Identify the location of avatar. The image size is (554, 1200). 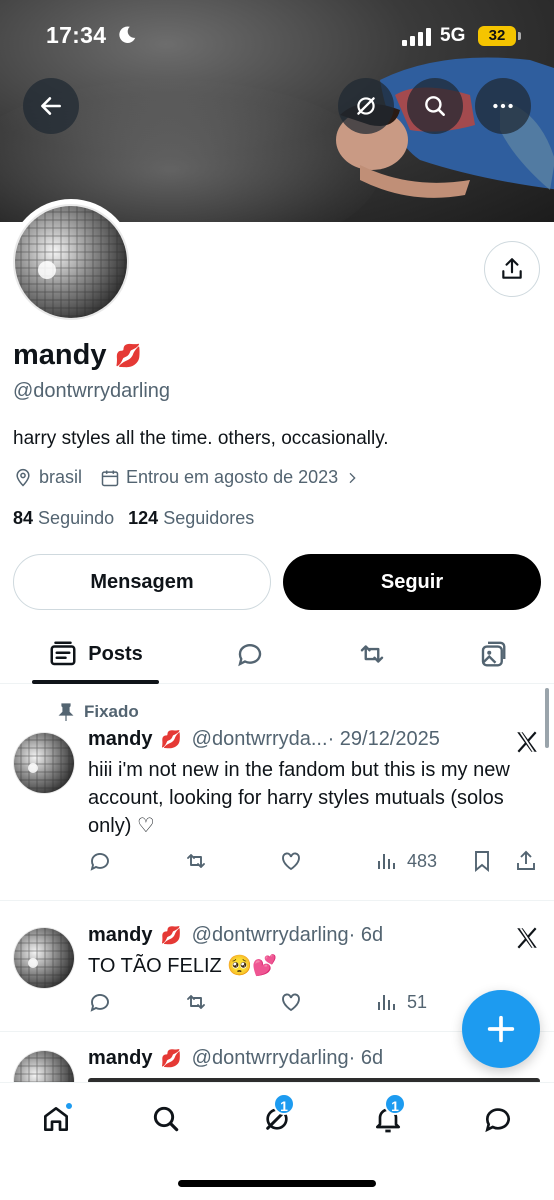
(71, 262).